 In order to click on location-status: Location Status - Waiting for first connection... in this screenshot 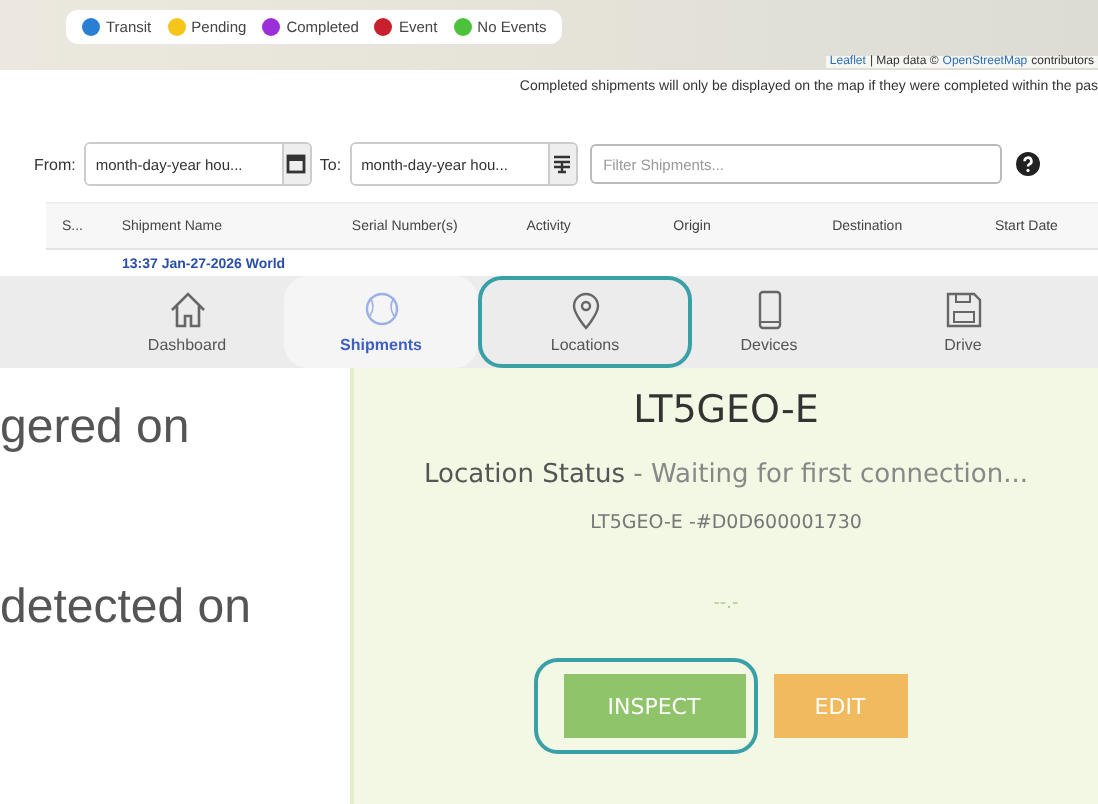, I will do `click(725, 475)`.